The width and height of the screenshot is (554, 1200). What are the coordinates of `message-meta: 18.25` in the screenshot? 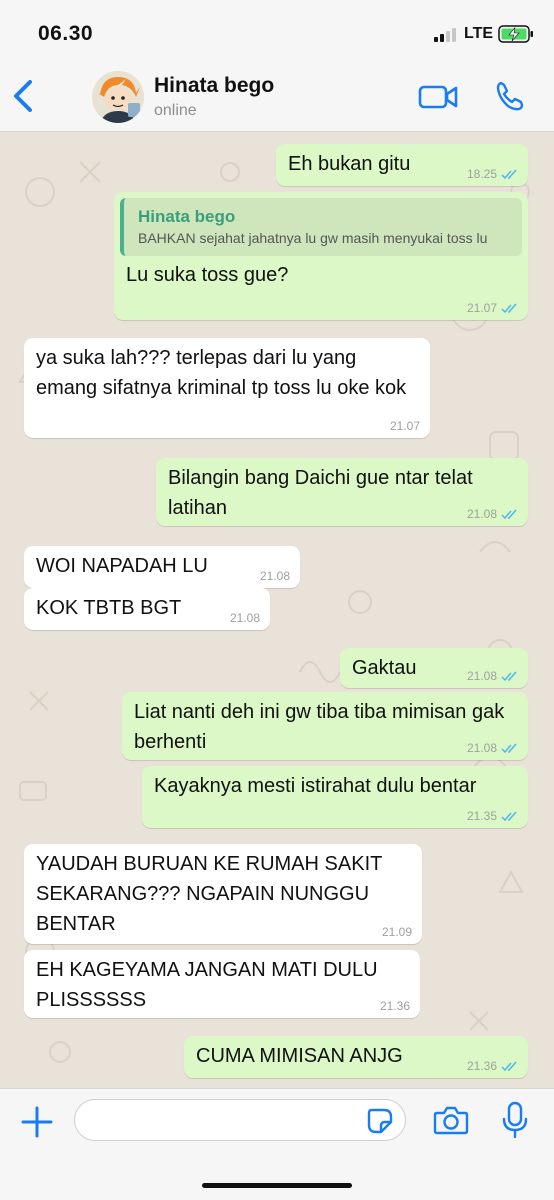 It's located at (492, 174).